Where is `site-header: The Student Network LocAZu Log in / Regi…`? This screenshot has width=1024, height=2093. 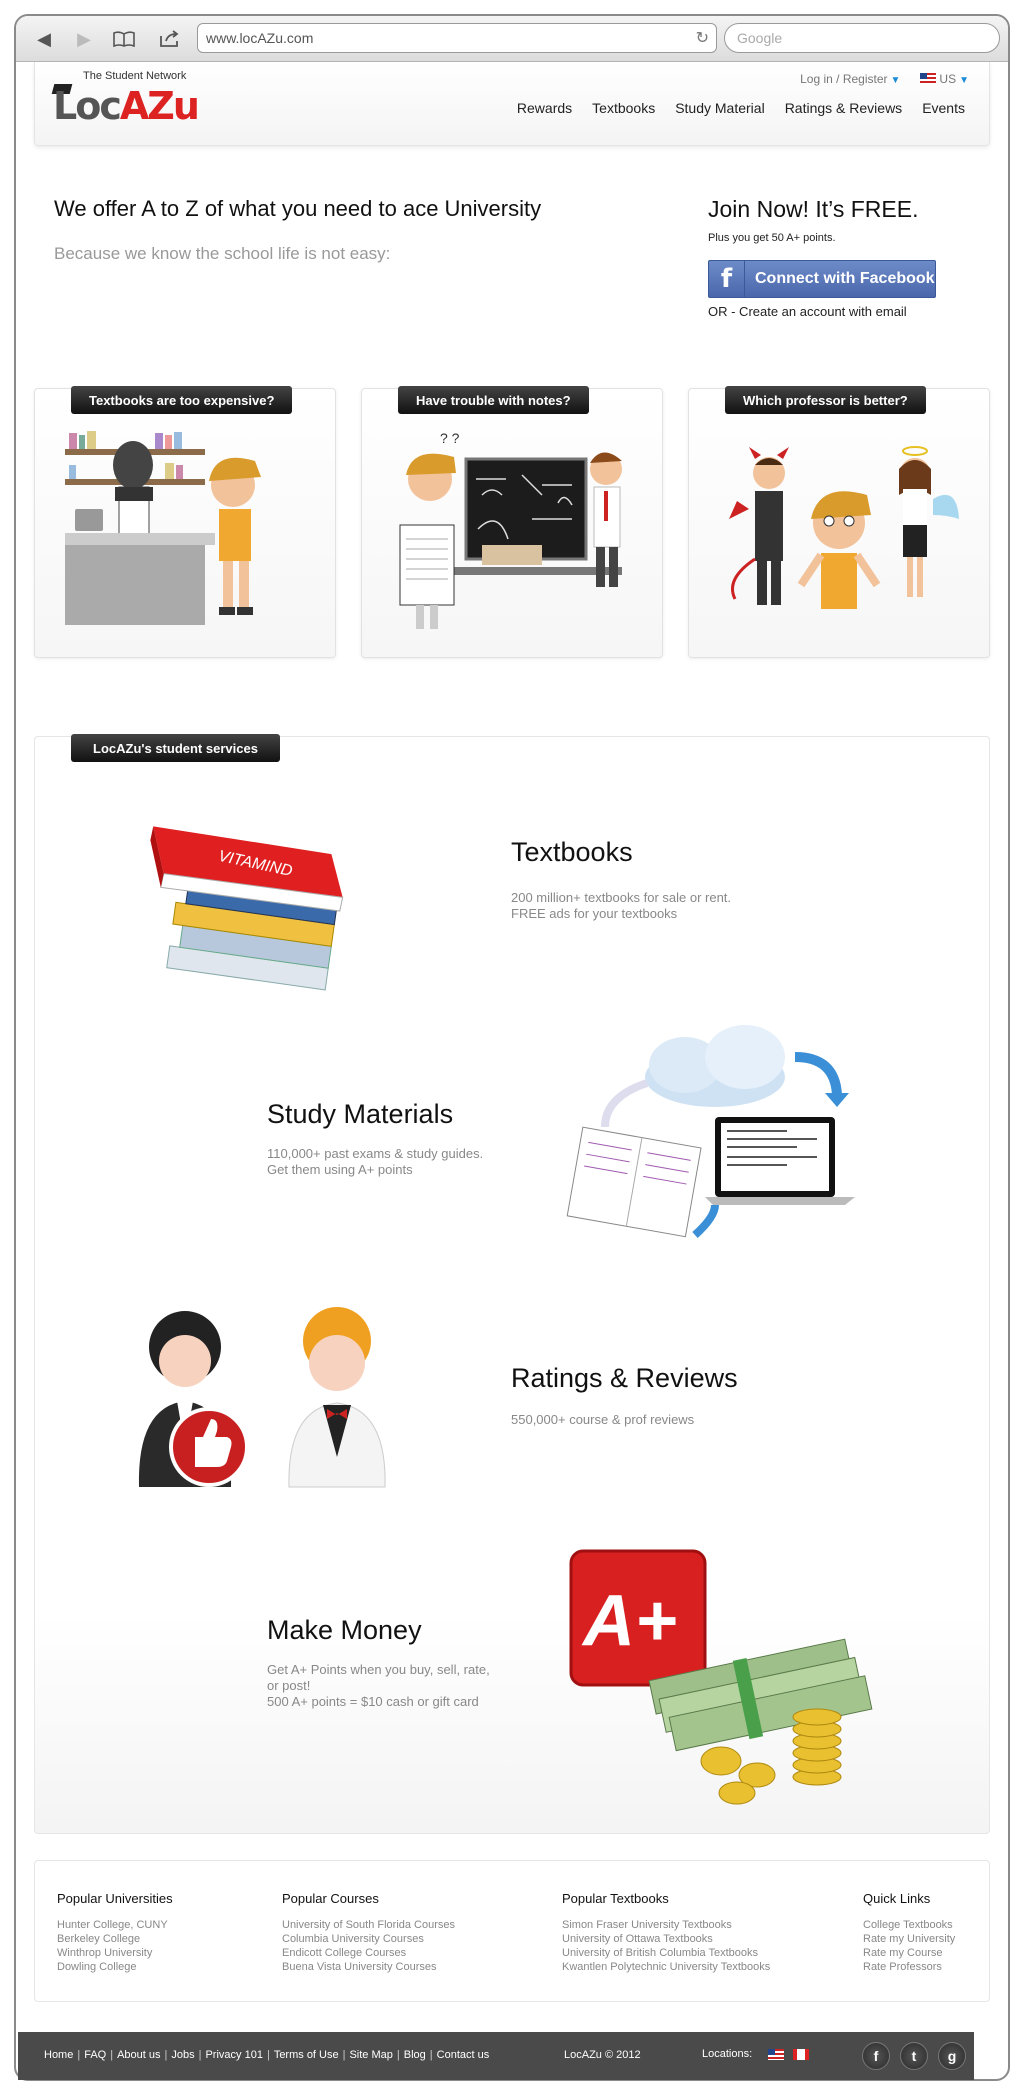 site-header: The Student Network LocAZu Log in / Regi… is located at coordinates (512, 104).